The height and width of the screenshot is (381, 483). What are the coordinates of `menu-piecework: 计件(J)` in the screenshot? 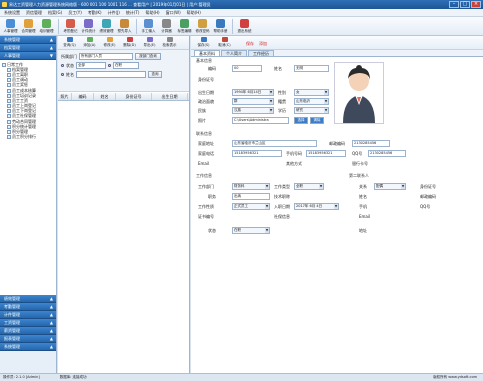 It's located at (114, 13).